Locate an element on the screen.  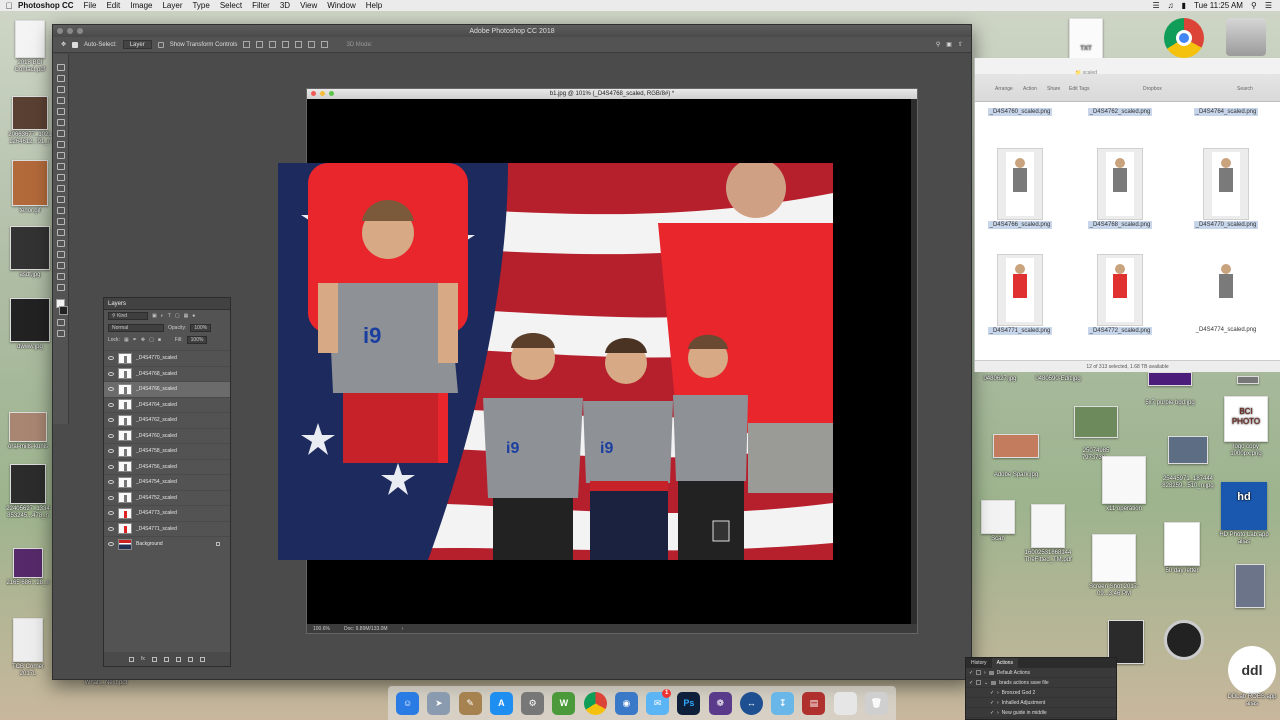
disclosure-icon: ⌄ is located at coordinates (986, 683).